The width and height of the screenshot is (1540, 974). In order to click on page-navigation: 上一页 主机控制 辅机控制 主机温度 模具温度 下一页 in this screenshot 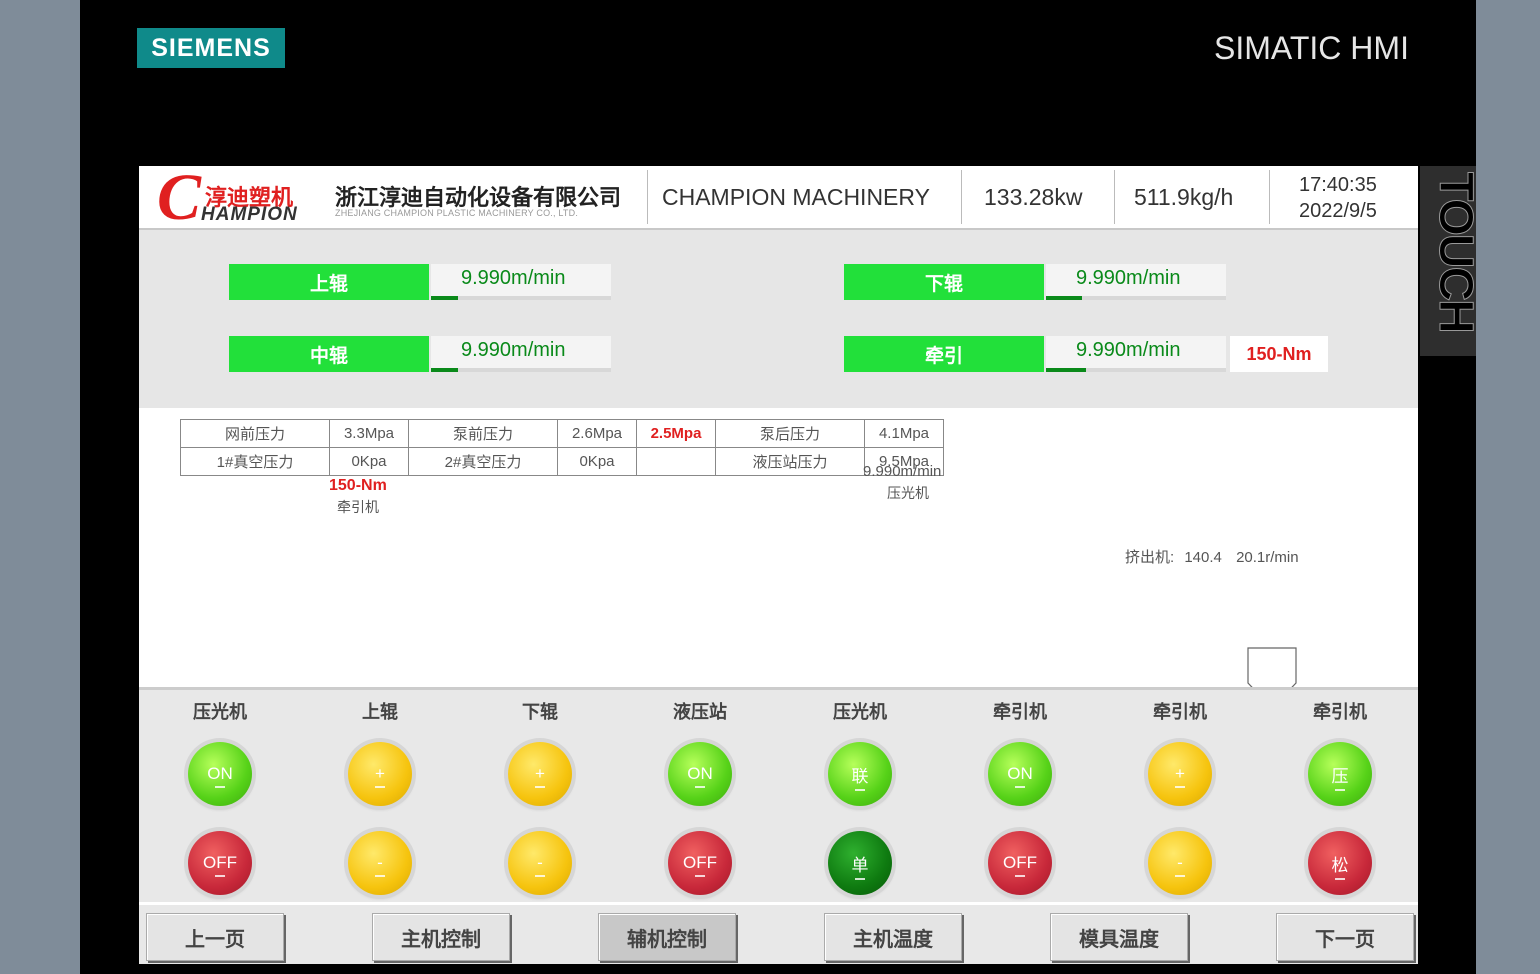, I will do `click(778, 933)`.